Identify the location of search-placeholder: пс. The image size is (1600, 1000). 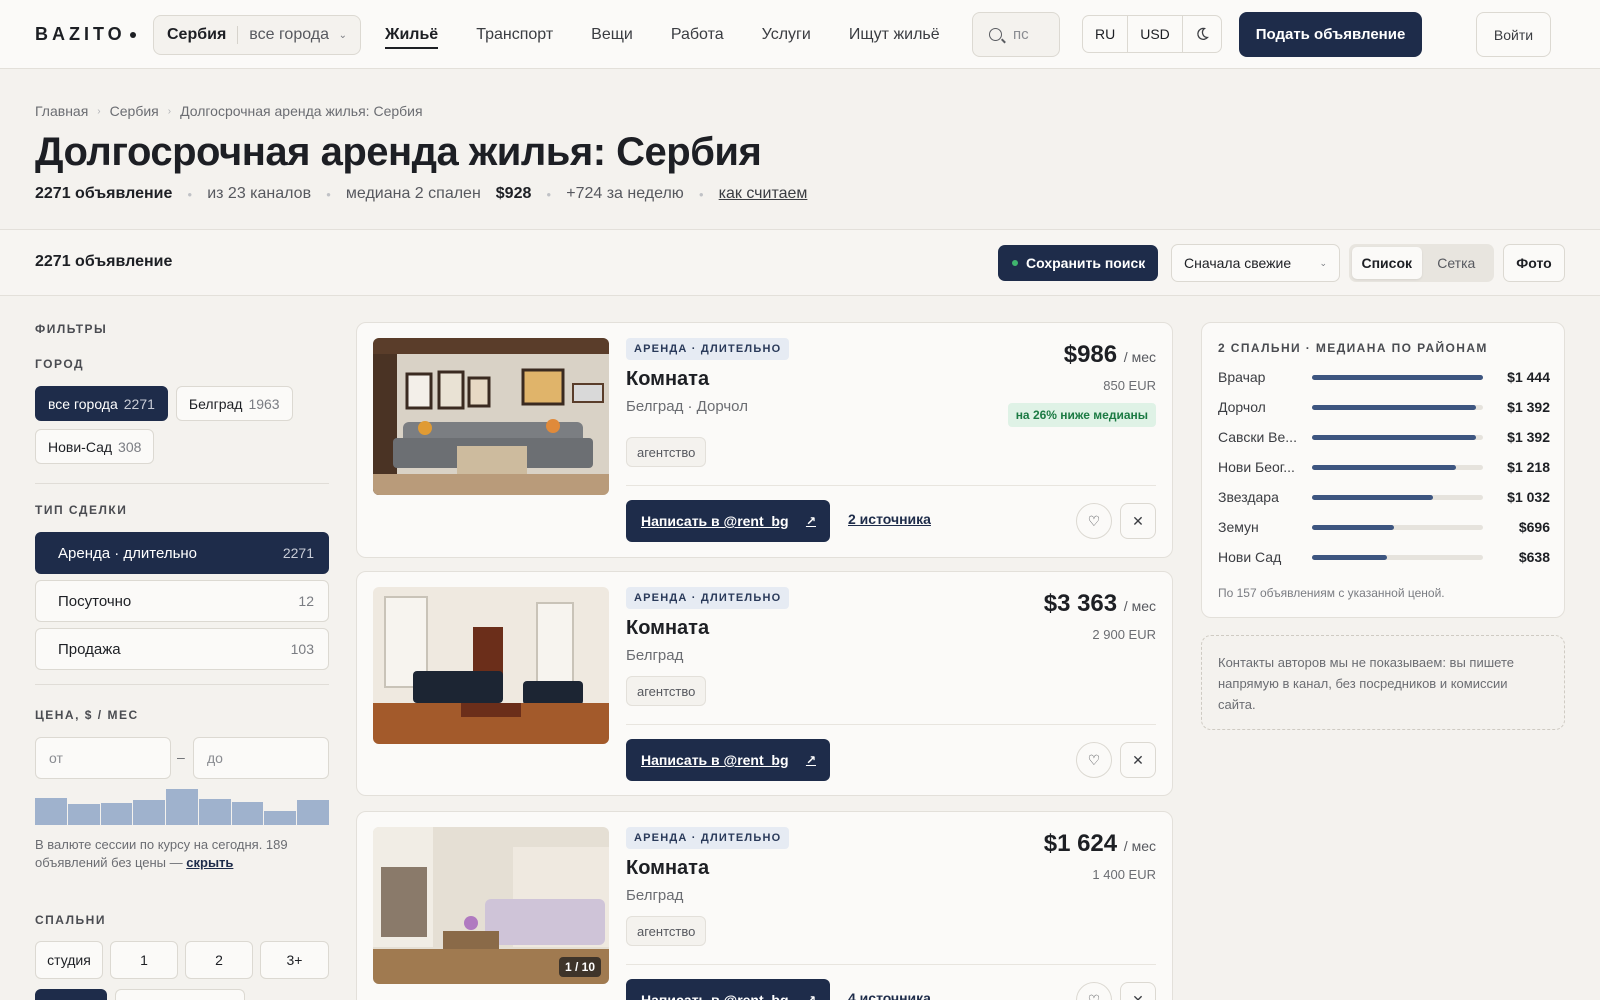
(1021, 34).